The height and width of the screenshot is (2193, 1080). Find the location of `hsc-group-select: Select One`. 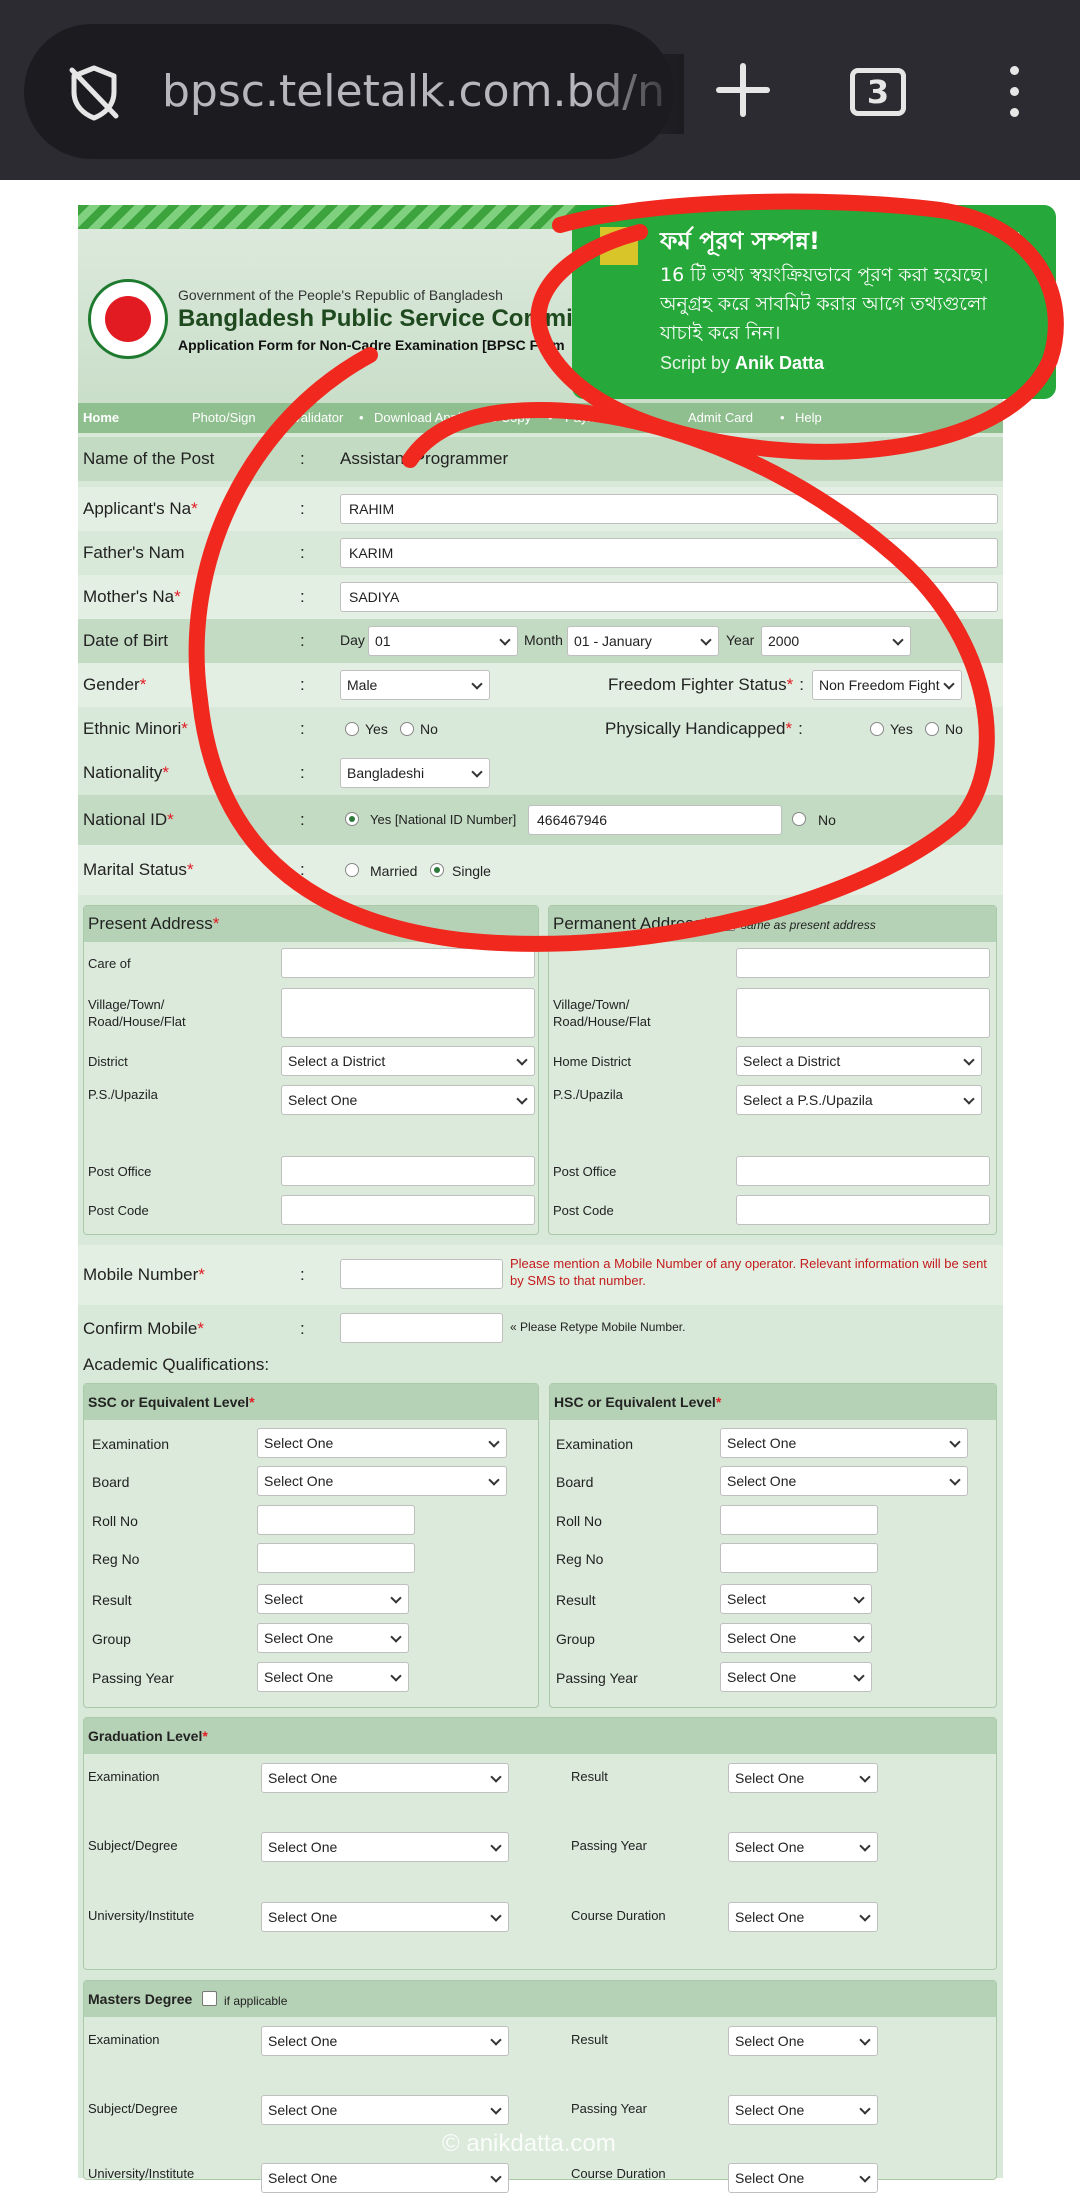

hsc-group-select: Select One is located at coordinates (796, 1638).